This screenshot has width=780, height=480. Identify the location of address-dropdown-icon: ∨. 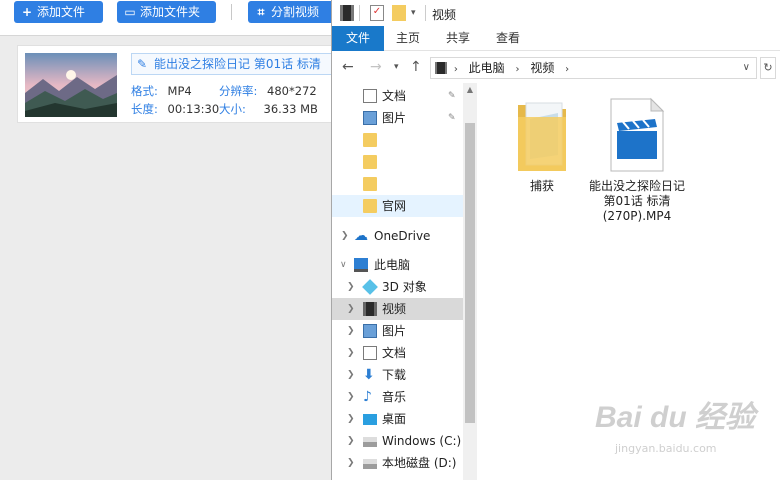
(746, 68).